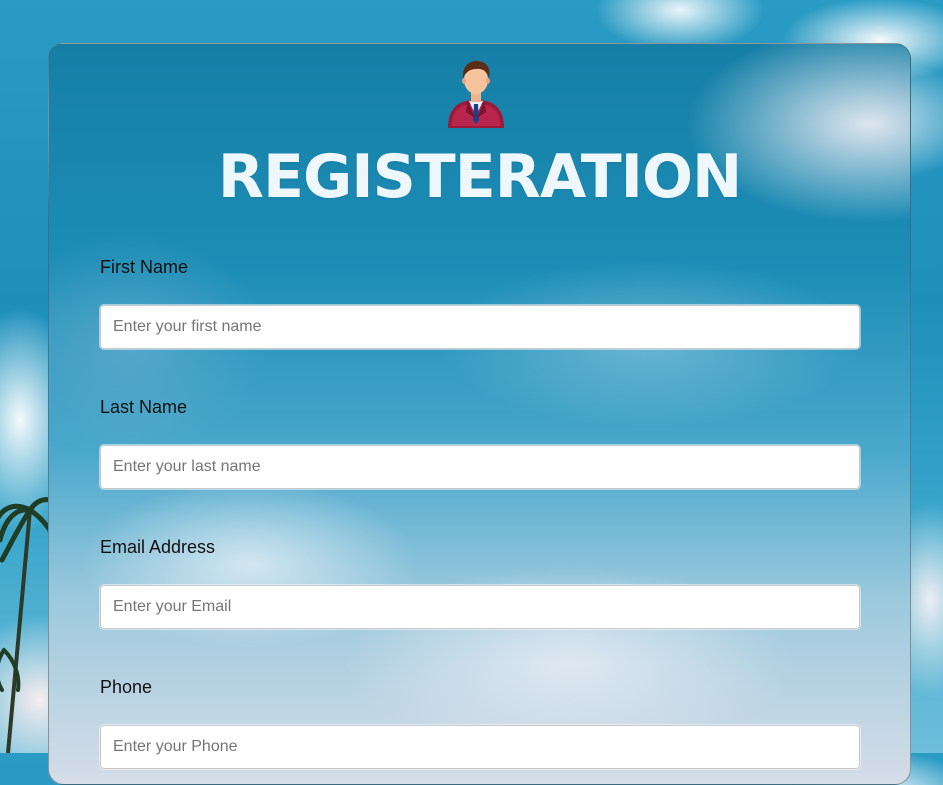 The width and height of the screenshot is (943, 785). I want to click on last-name-label: Last Name, so click(144, 407).